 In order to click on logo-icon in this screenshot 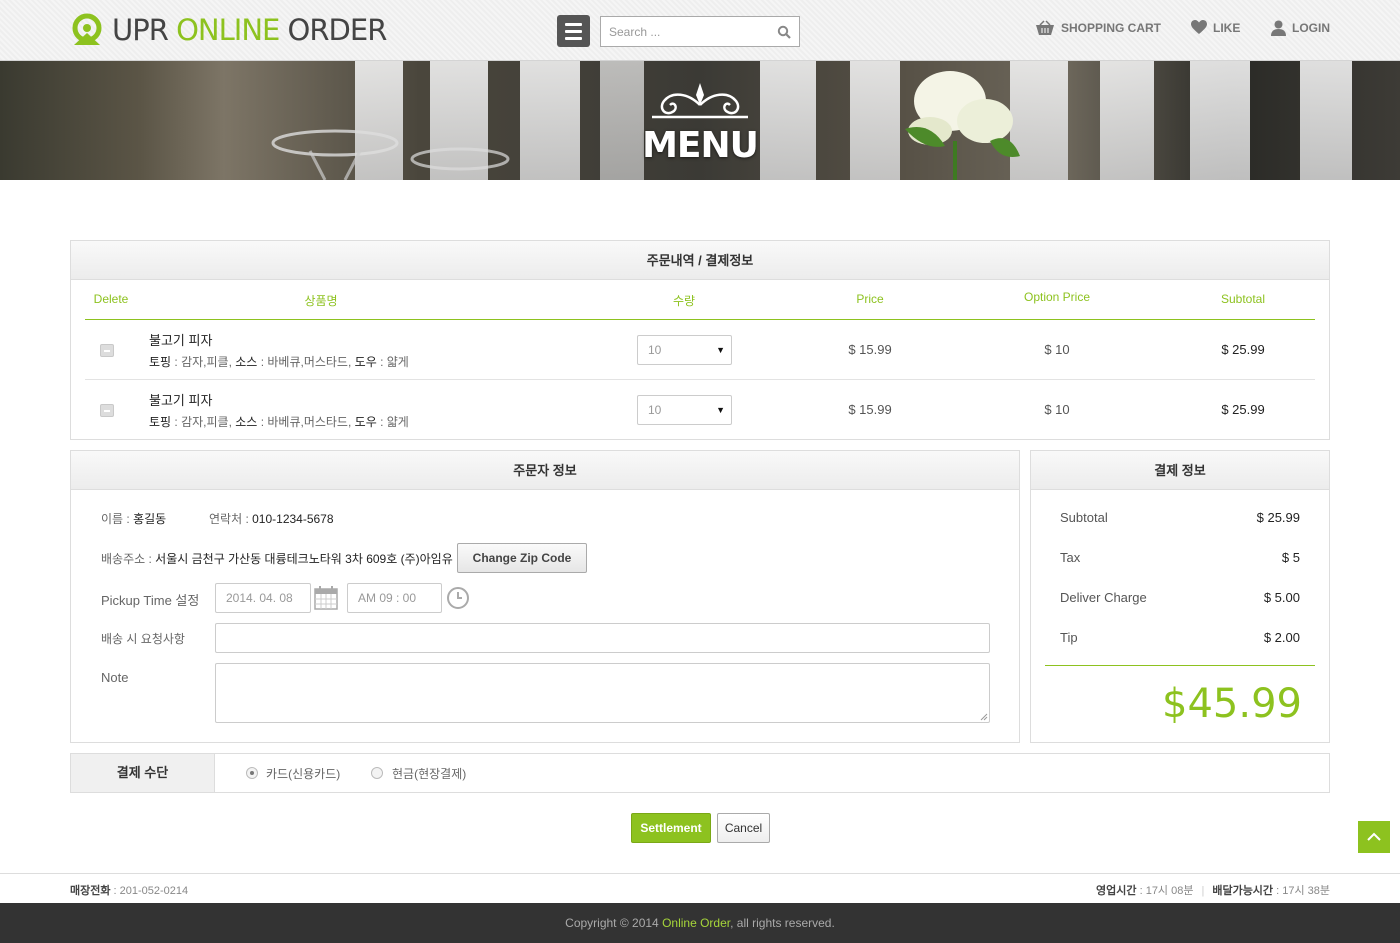, I will do `click(87, 29)`.